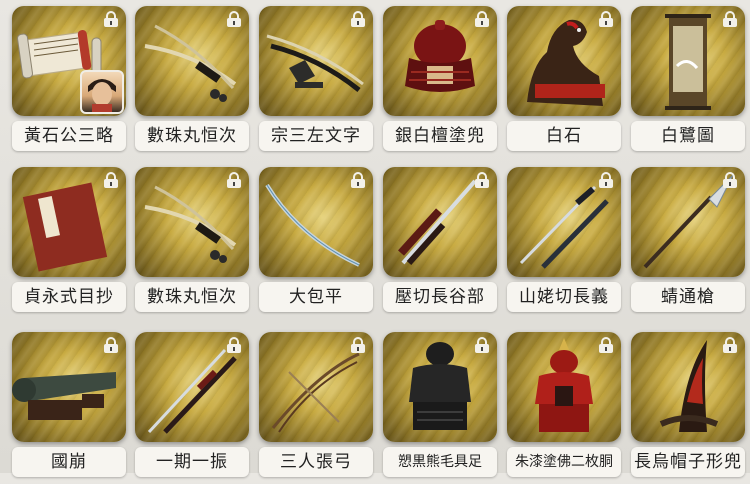 The image size is (750, 484). I want to click on item-name: 蜻通槍, so click(688, 297).